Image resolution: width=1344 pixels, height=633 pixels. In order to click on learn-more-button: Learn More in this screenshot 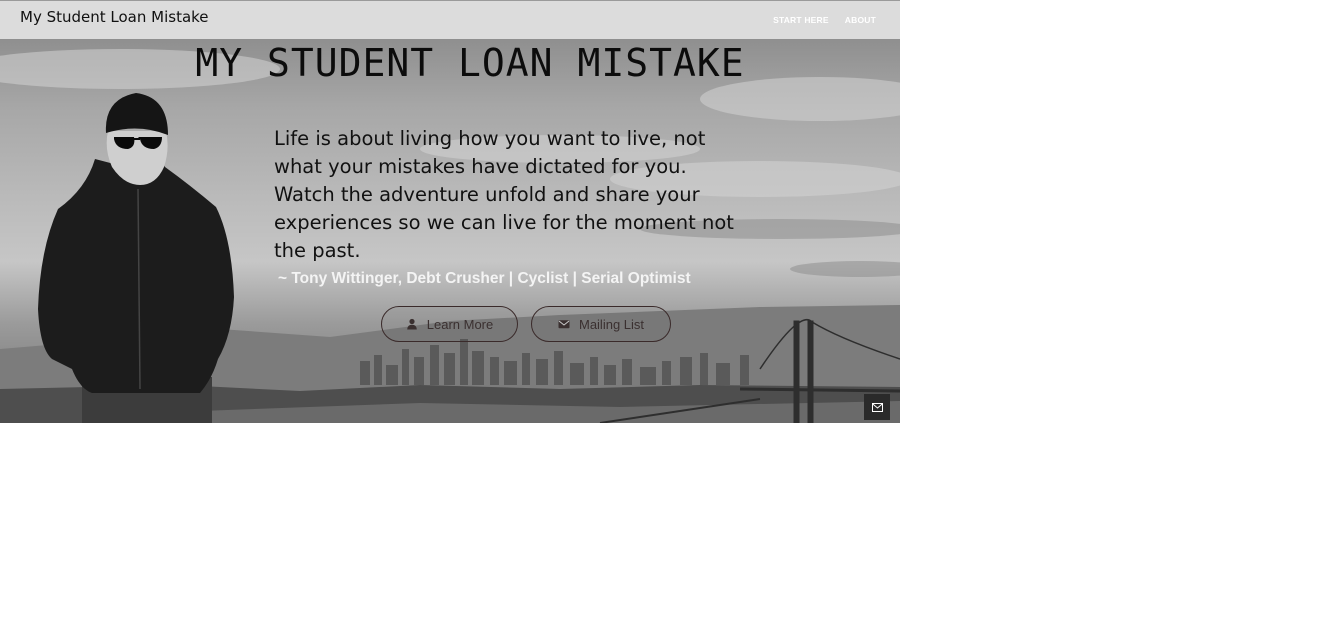, I will do `click(449, 324)`.